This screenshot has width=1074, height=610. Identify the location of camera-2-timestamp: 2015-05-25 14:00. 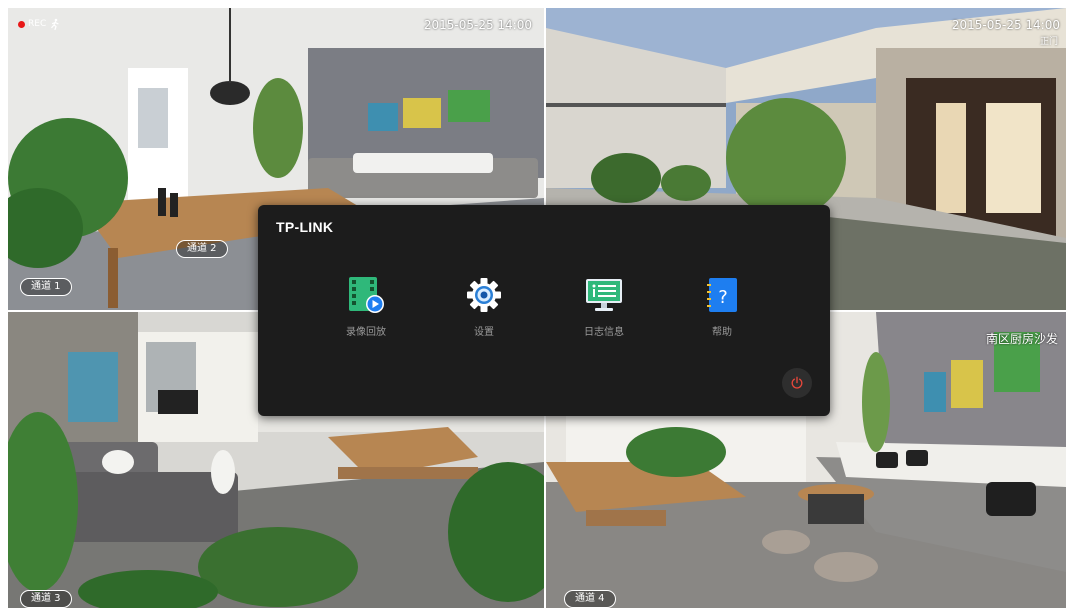
(1005, 25).